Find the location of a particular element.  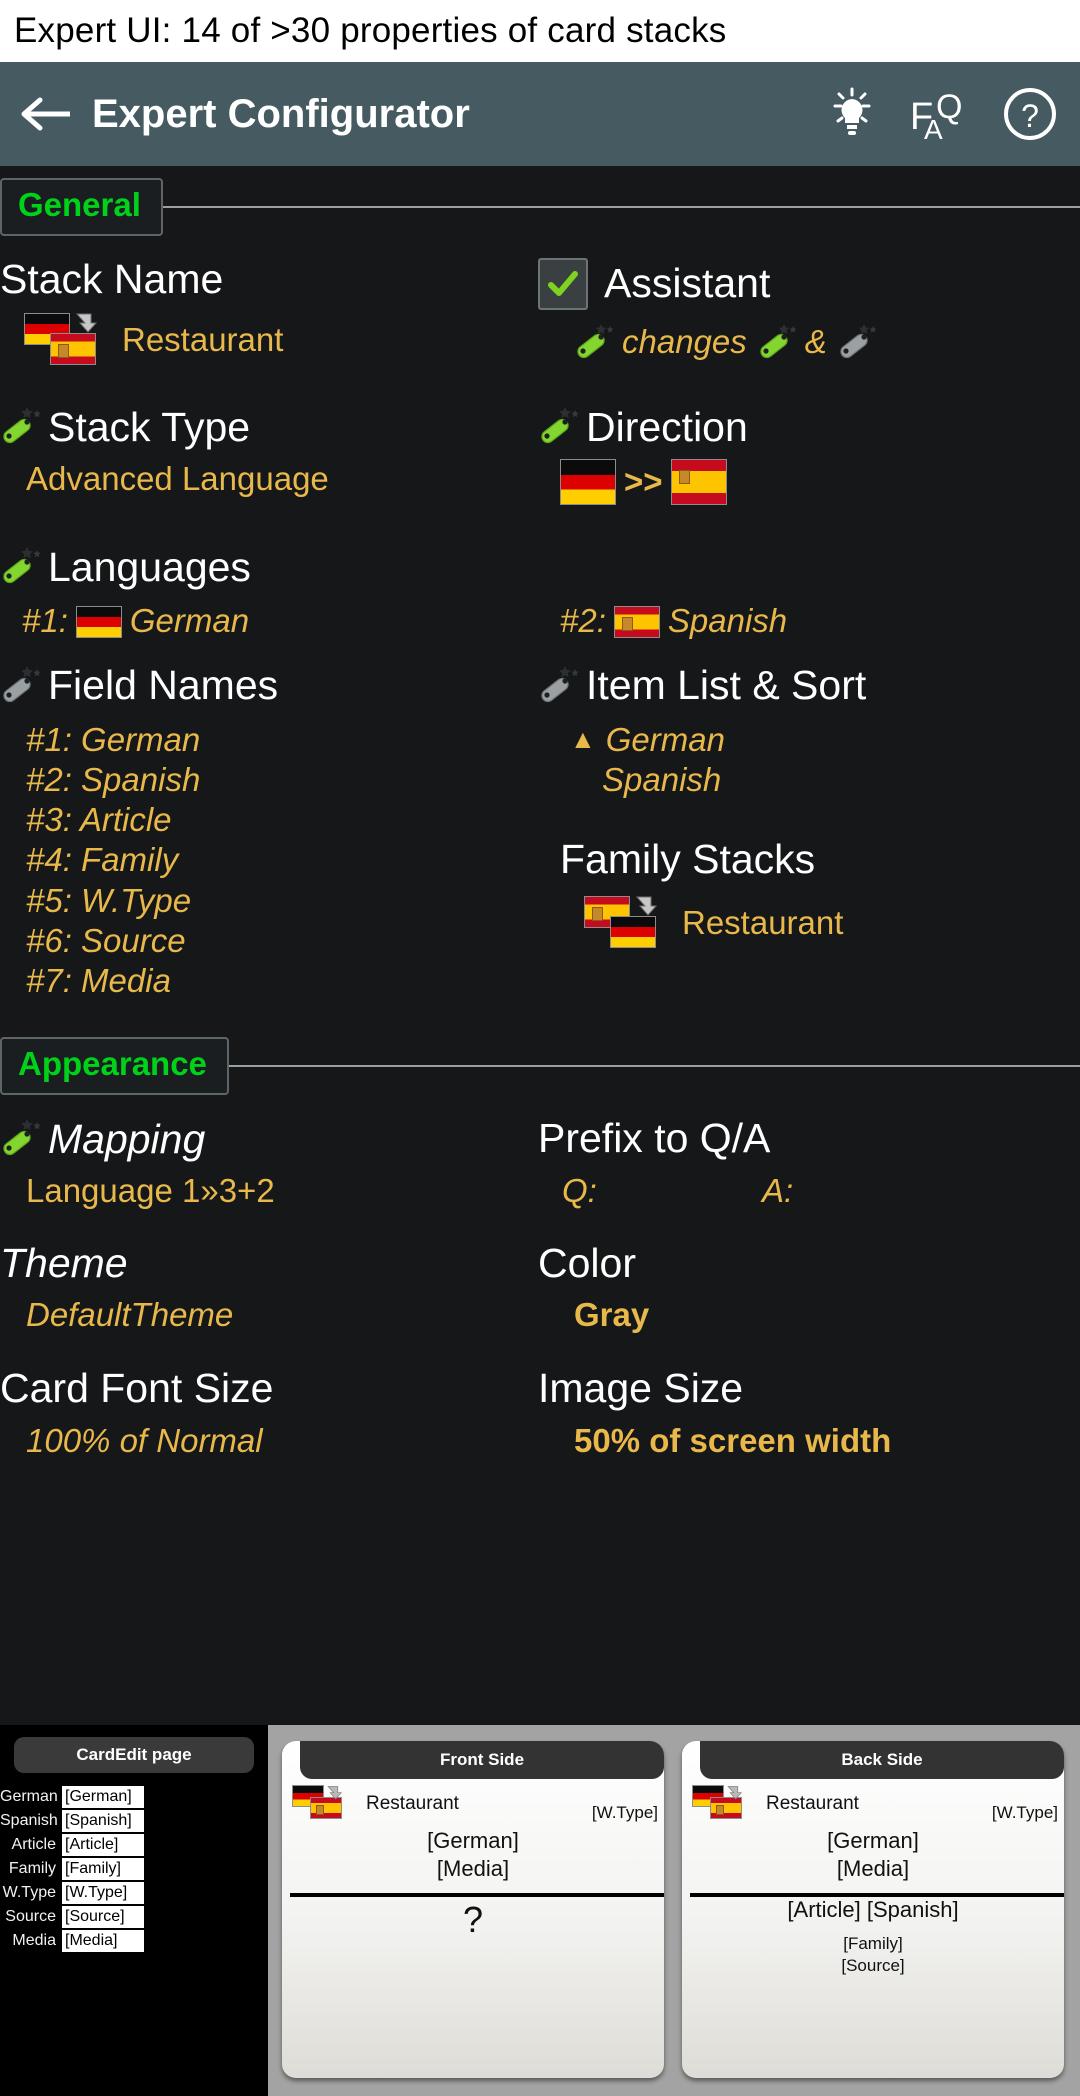

front-card-tab: Front Side is located at coordinates (482, 1760).